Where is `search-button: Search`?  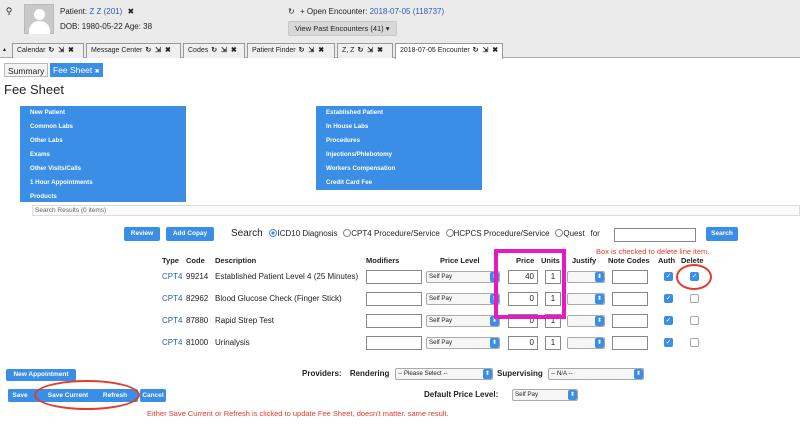 search-button: Search is located at coordinates (722, 234).